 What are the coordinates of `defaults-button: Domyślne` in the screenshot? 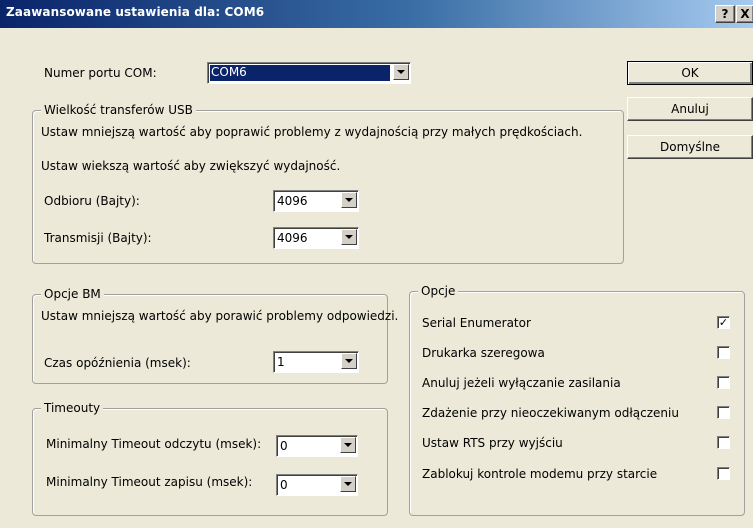 It's located at (690, 147).